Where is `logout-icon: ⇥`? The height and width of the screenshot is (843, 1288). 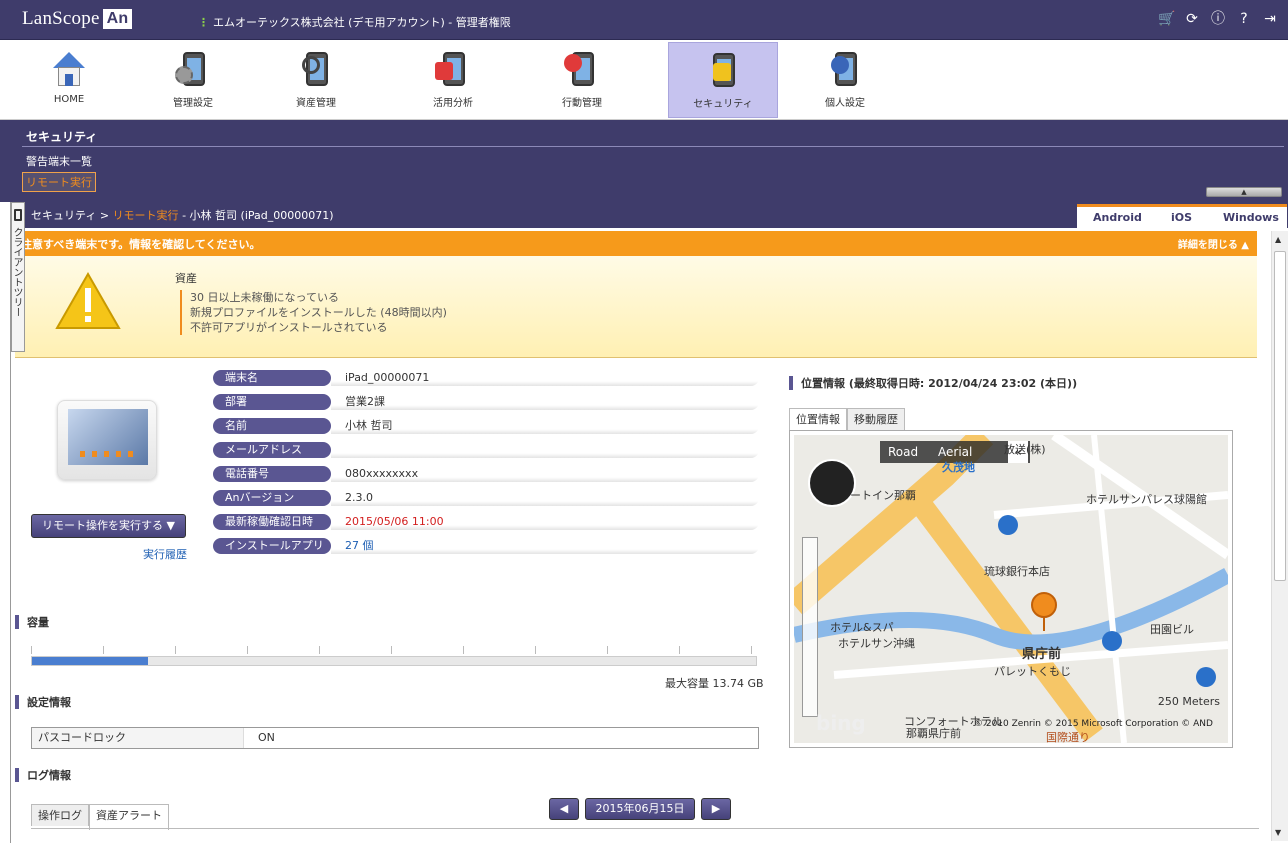
logout-icon: ⇥ is located at coordinates (1270, 19).